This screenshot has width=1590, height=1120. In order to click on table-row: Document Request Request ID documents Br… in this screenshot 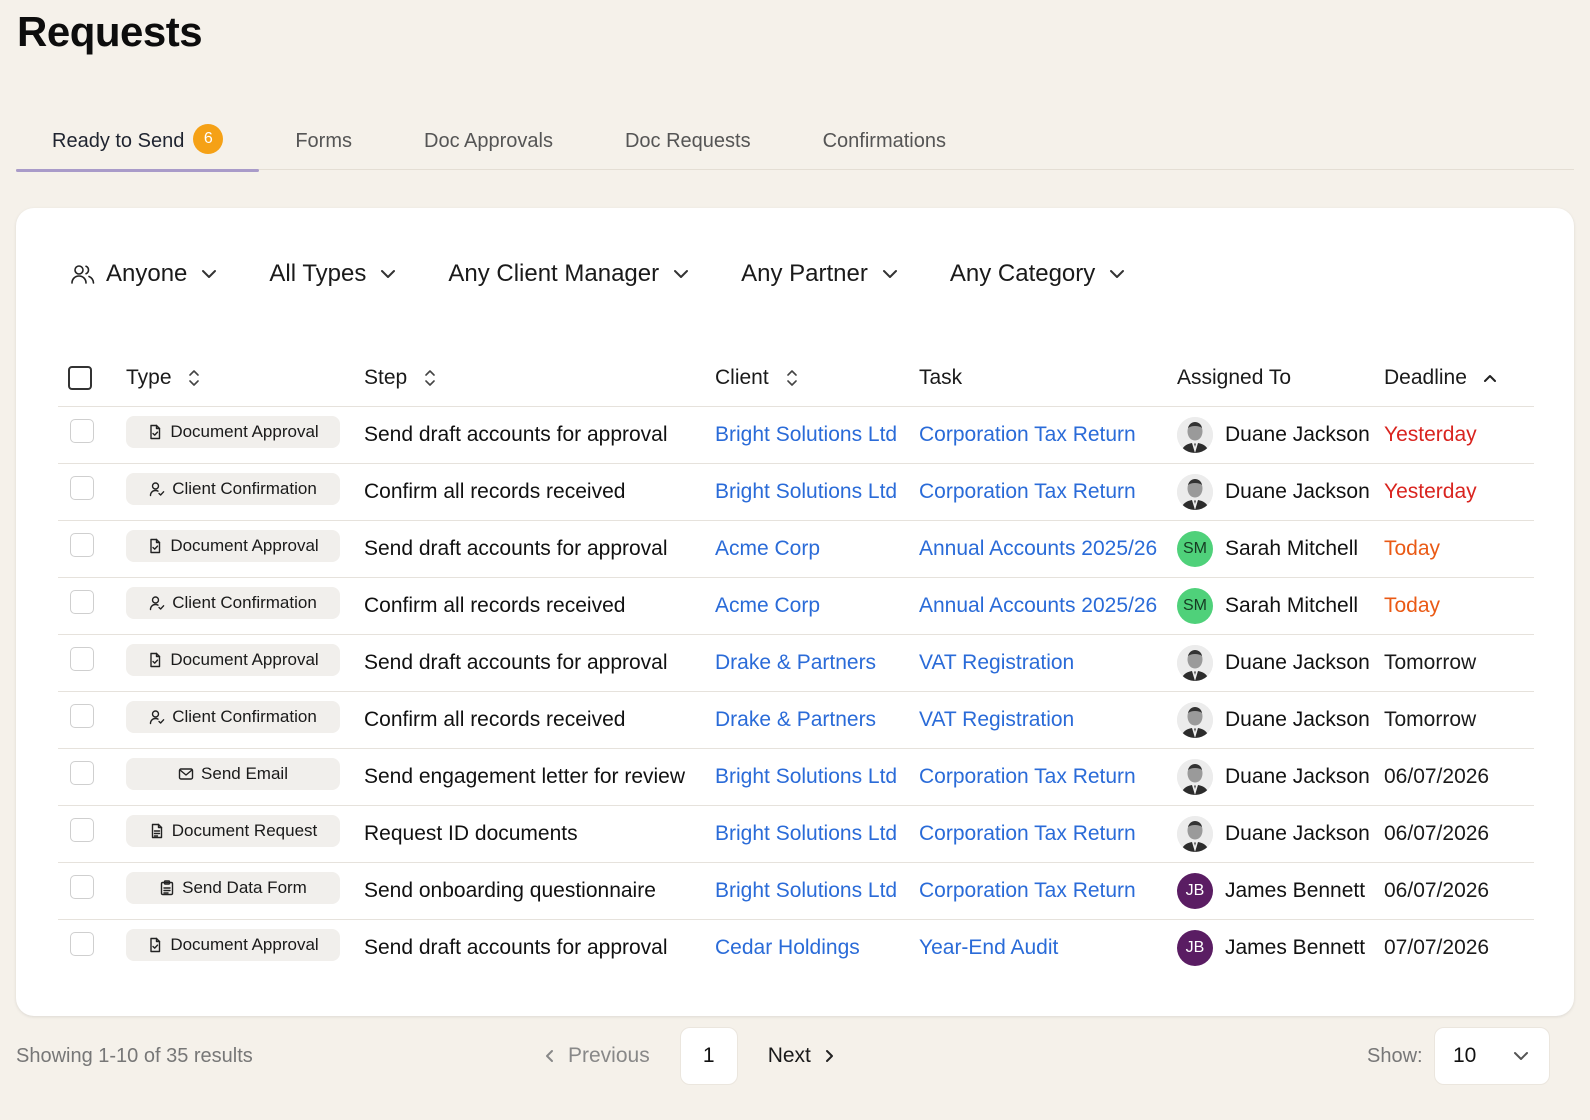, I will do `click(796, 834)`.